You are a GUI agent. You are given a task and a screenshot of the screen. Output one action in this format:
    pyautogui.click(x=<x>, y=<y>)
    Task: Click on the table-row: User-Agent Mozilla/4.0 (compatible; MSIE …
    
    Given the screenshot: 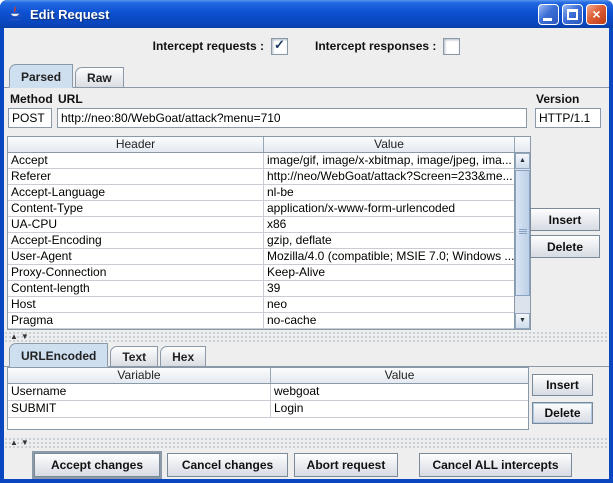 What is the action you would take?
    pyautogui.click(x=261, y=257)
    